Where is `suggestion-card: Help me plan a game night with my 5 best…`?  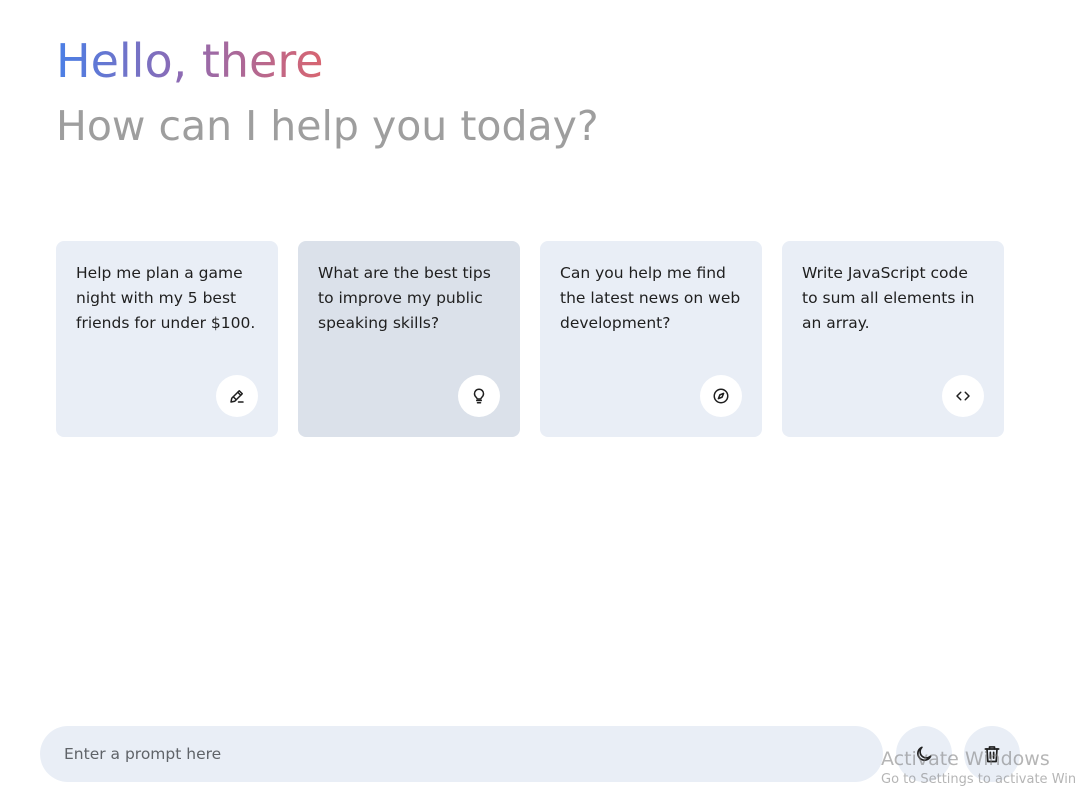
suggestion-card: Help me plan a game night with my 5 best… is located at coordinates (167, 339).